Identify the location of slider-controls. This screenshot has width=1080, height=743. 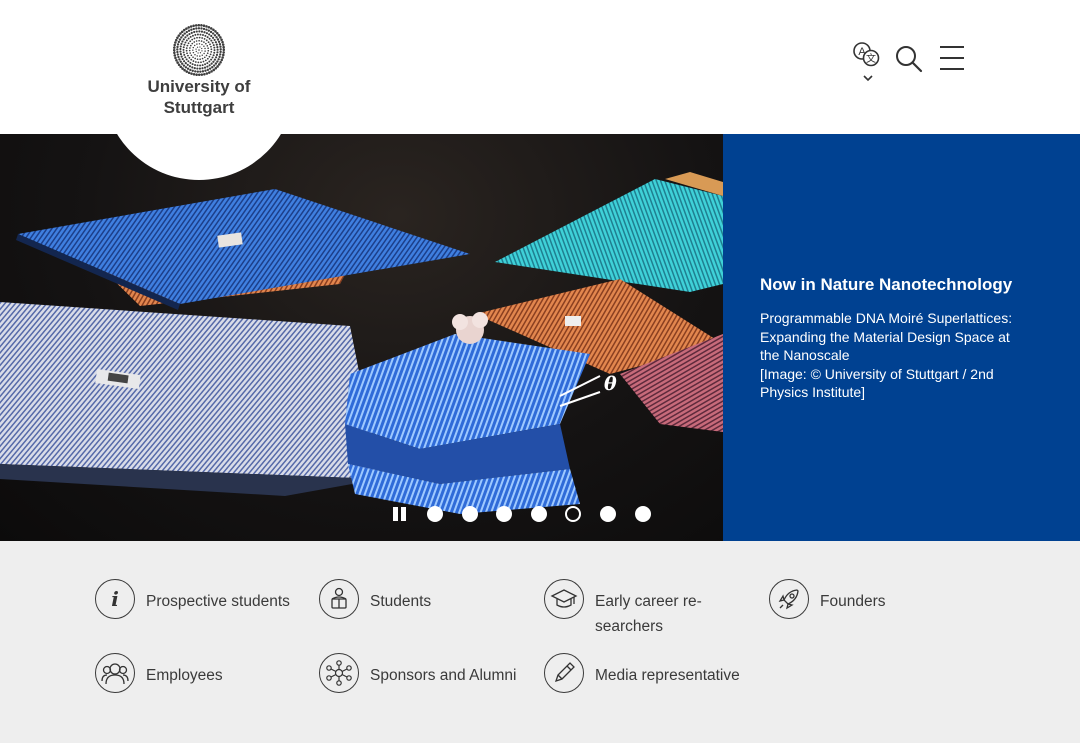
(531, 514).